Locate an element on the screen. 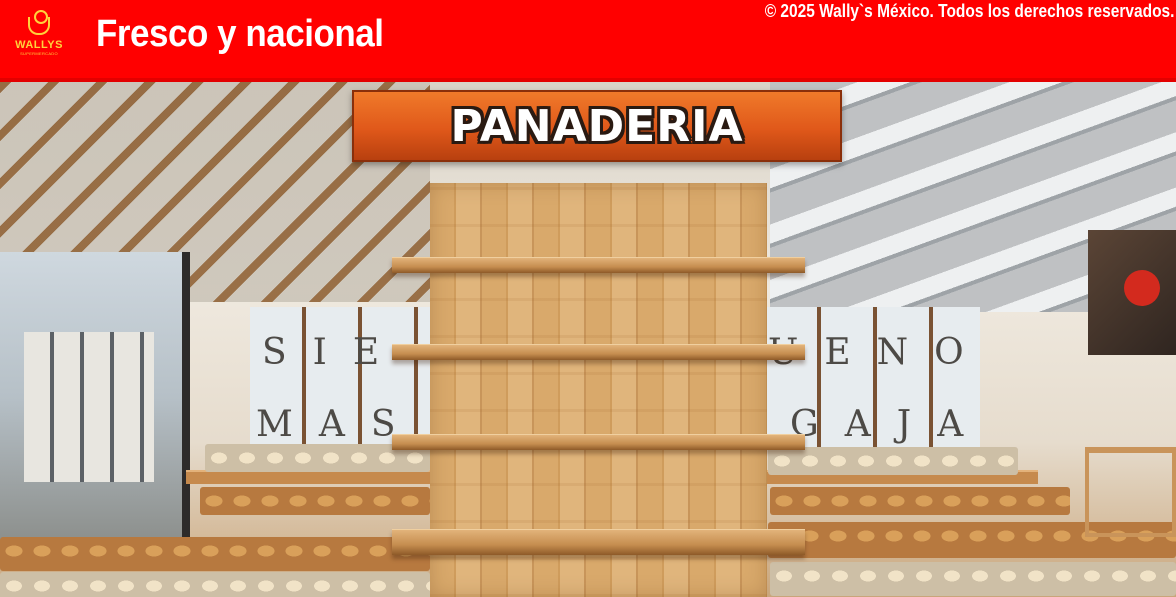 The height and width of the screenshot is (597, 1176). logo-wordmark: WALLYS is located at coordinates (39, 44).